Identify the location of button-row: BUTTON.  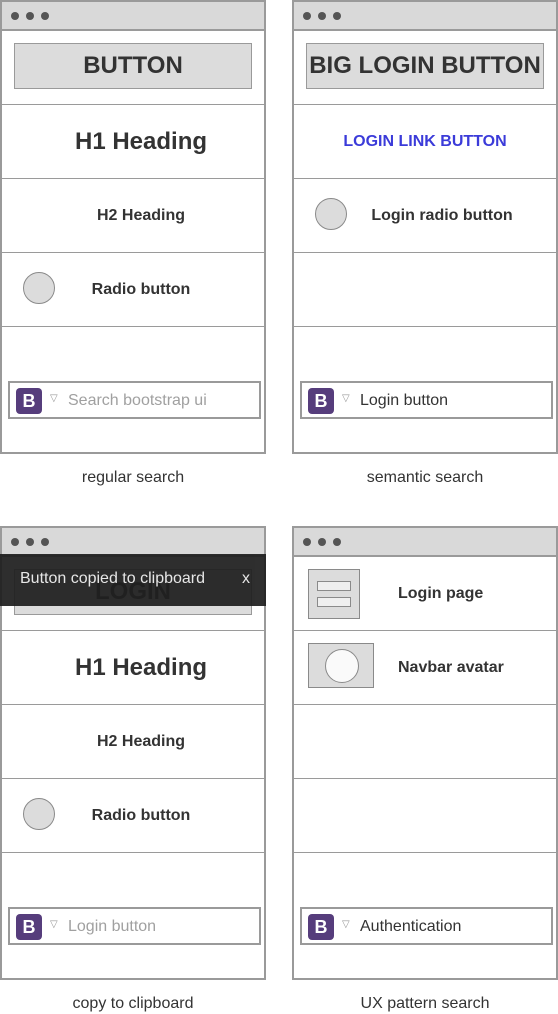
(133, 68).